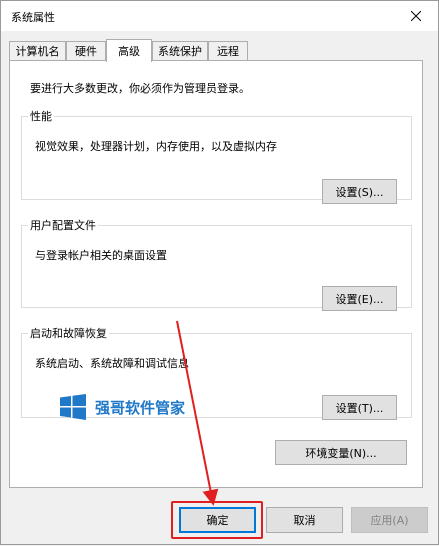 This screenshot has width=439, height=546. Describe the element at coordinates (41, 116) in the screenshot. I see `performance-legend: 性能` at that location.